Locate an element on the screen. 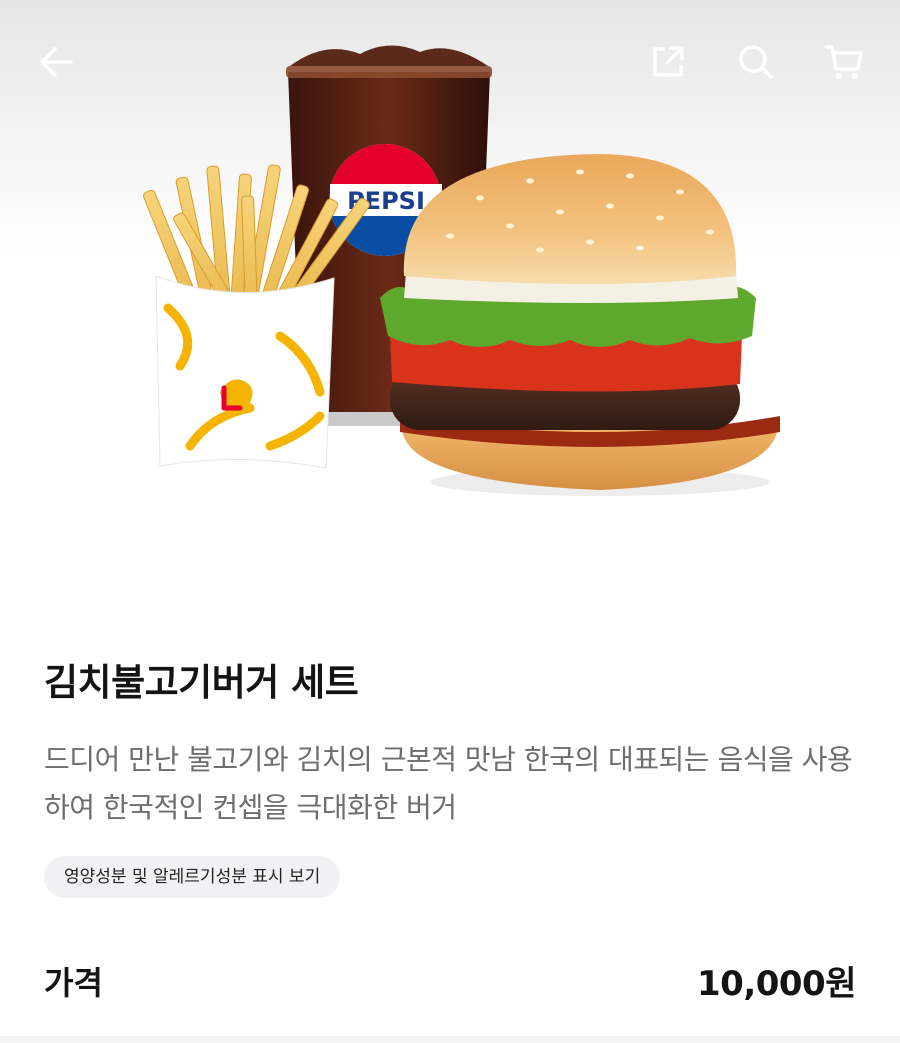 Image resolution: width=900 pixels, height=1043 pixels. nutrition-allergy-button: 영양성분 및 알레르기성분 표시 보기 is located at coordinates (192, 877).